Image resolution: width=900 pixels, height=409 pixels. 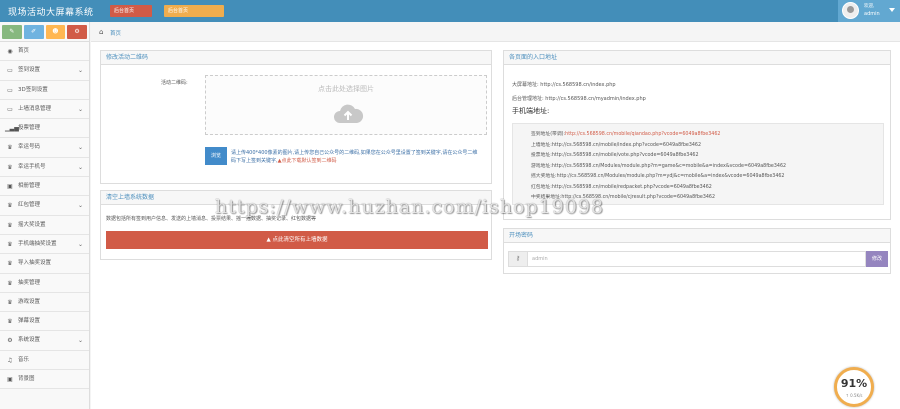 What do you see at coordinates (44, 71) in the screenshot?
I see `sidebar-item: ▭ 签到设置 ⌄` at bounding box center [44, 71].